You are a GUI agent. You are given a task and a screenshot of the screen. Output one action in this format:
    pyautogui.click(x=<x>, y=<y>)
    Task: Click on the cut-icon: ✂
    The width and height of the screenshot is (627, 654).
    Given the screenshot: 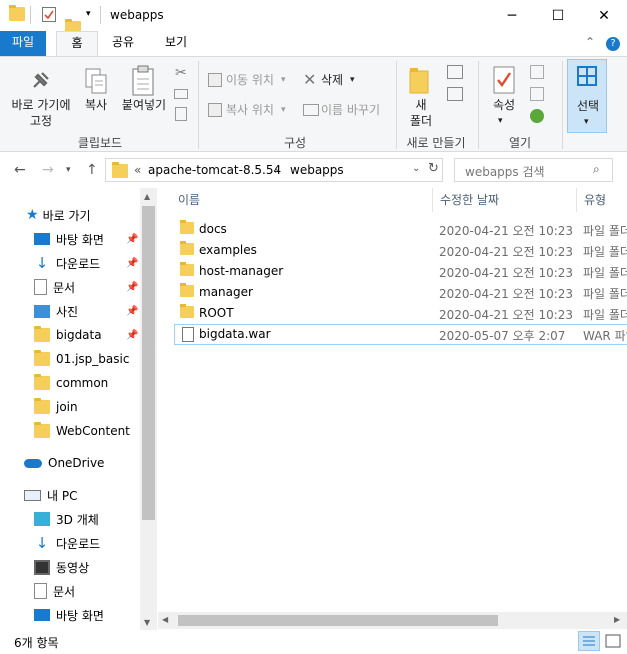 What is the action you would take?
    pyautogui.click(x=181, y=73)
    